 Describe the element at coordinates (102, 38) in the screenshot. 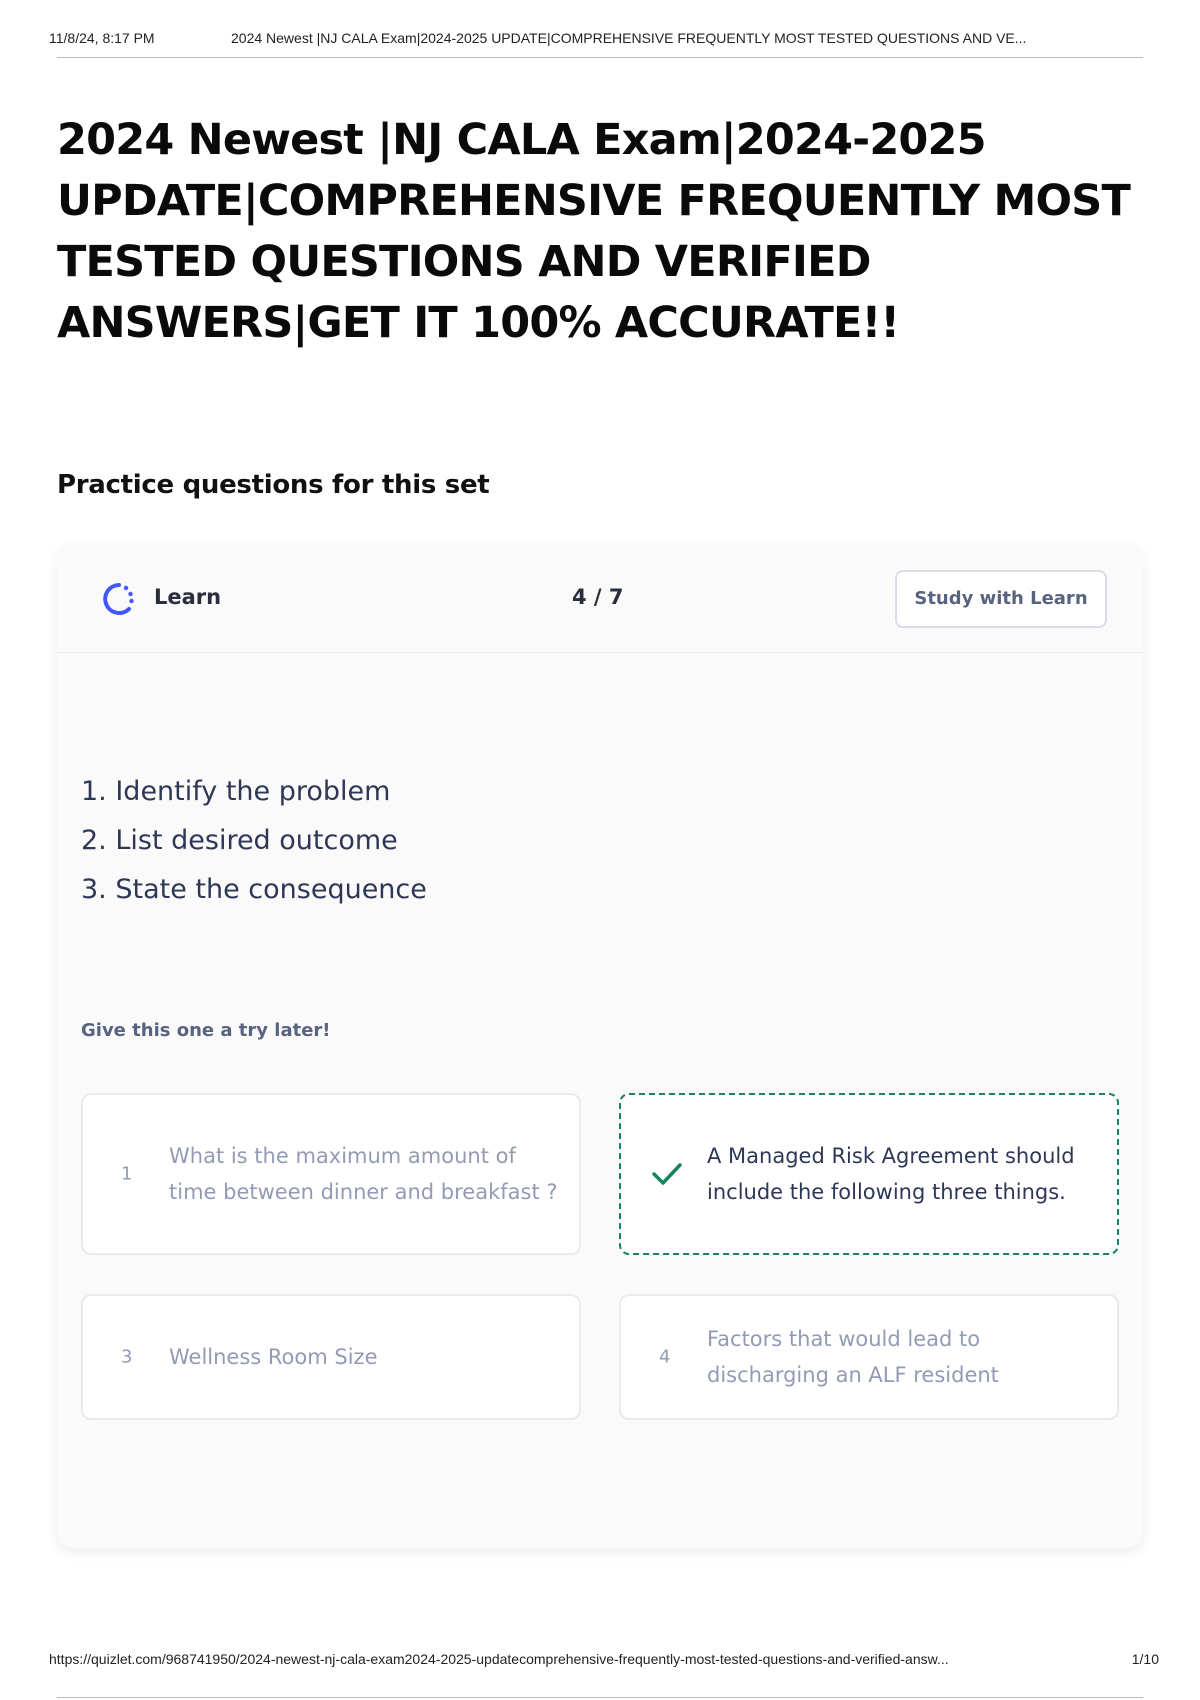

I see `print-date: 11/8/24, 8:17 PM` at that location.